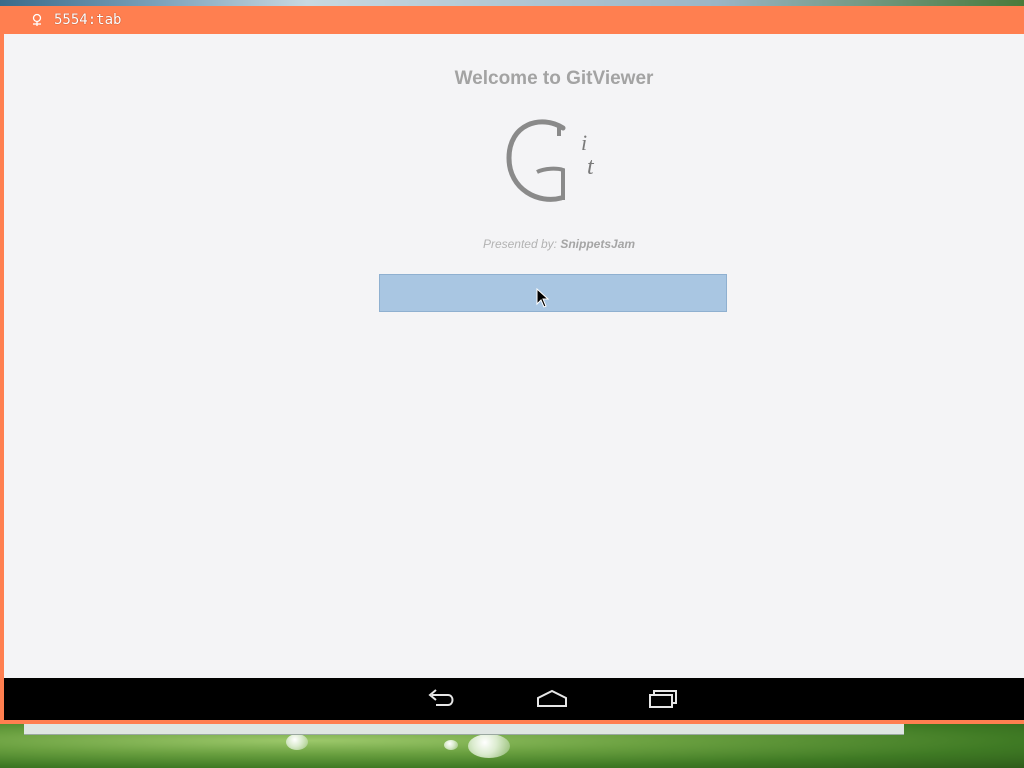 The image size is (1024, 768). What do you see at coordinates (556, 162) in the screenshot?
I see `gitviewer-logo-icon: i t` at bounding box center [556, 162].